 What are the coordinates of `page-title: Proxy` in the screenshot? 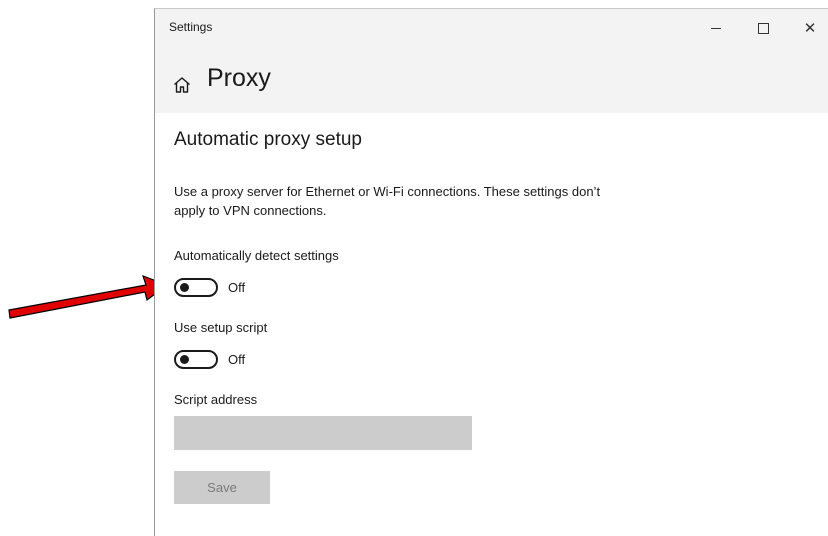 It's located at (239, 78).